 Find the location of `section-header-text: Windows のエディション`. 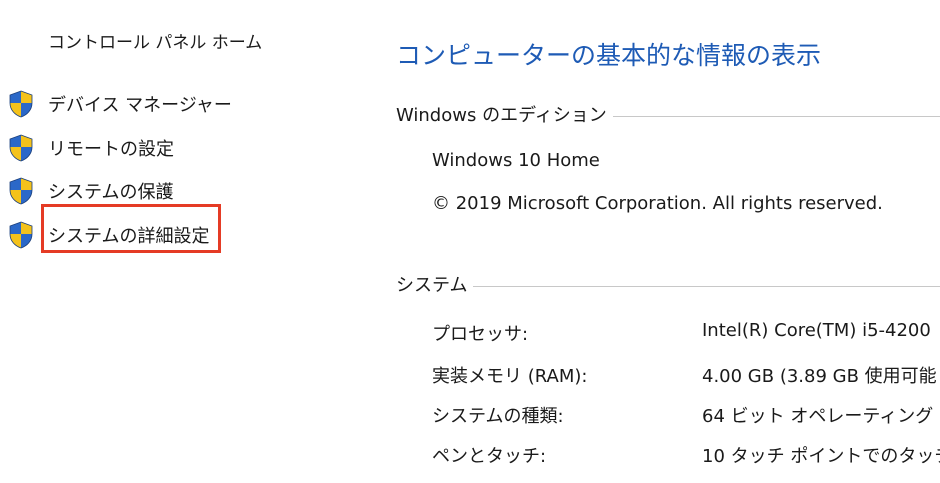

section-header-text: Windows のエディション is located at coordinates (501, 115).